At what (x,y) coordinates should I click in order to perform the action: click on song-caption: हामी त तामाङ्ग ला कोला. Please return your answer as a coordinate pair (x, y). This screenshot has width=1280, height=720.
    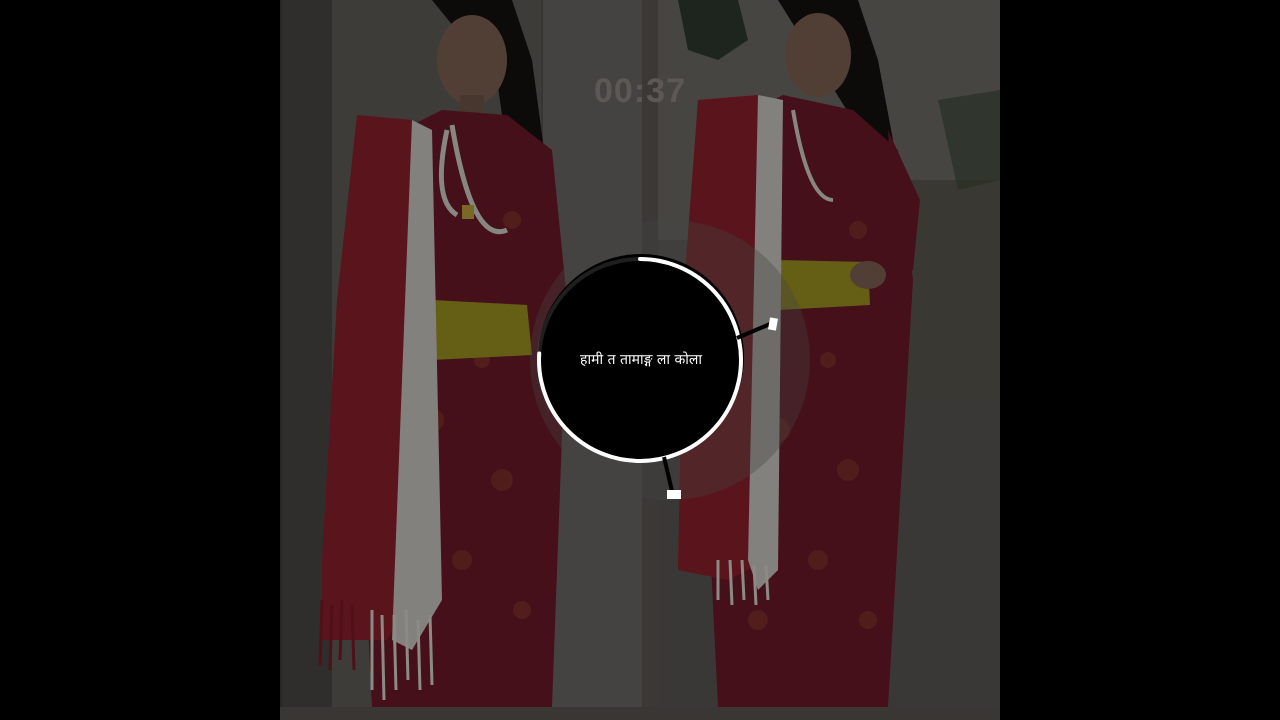
    Looking at the image, I should click on (641, 360).